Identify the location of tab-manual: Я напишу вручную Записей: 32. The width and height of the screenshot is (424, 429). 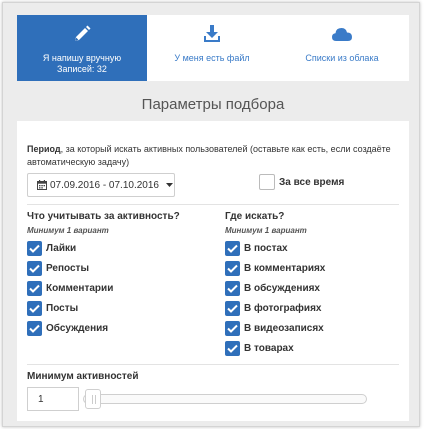
(82, 48).